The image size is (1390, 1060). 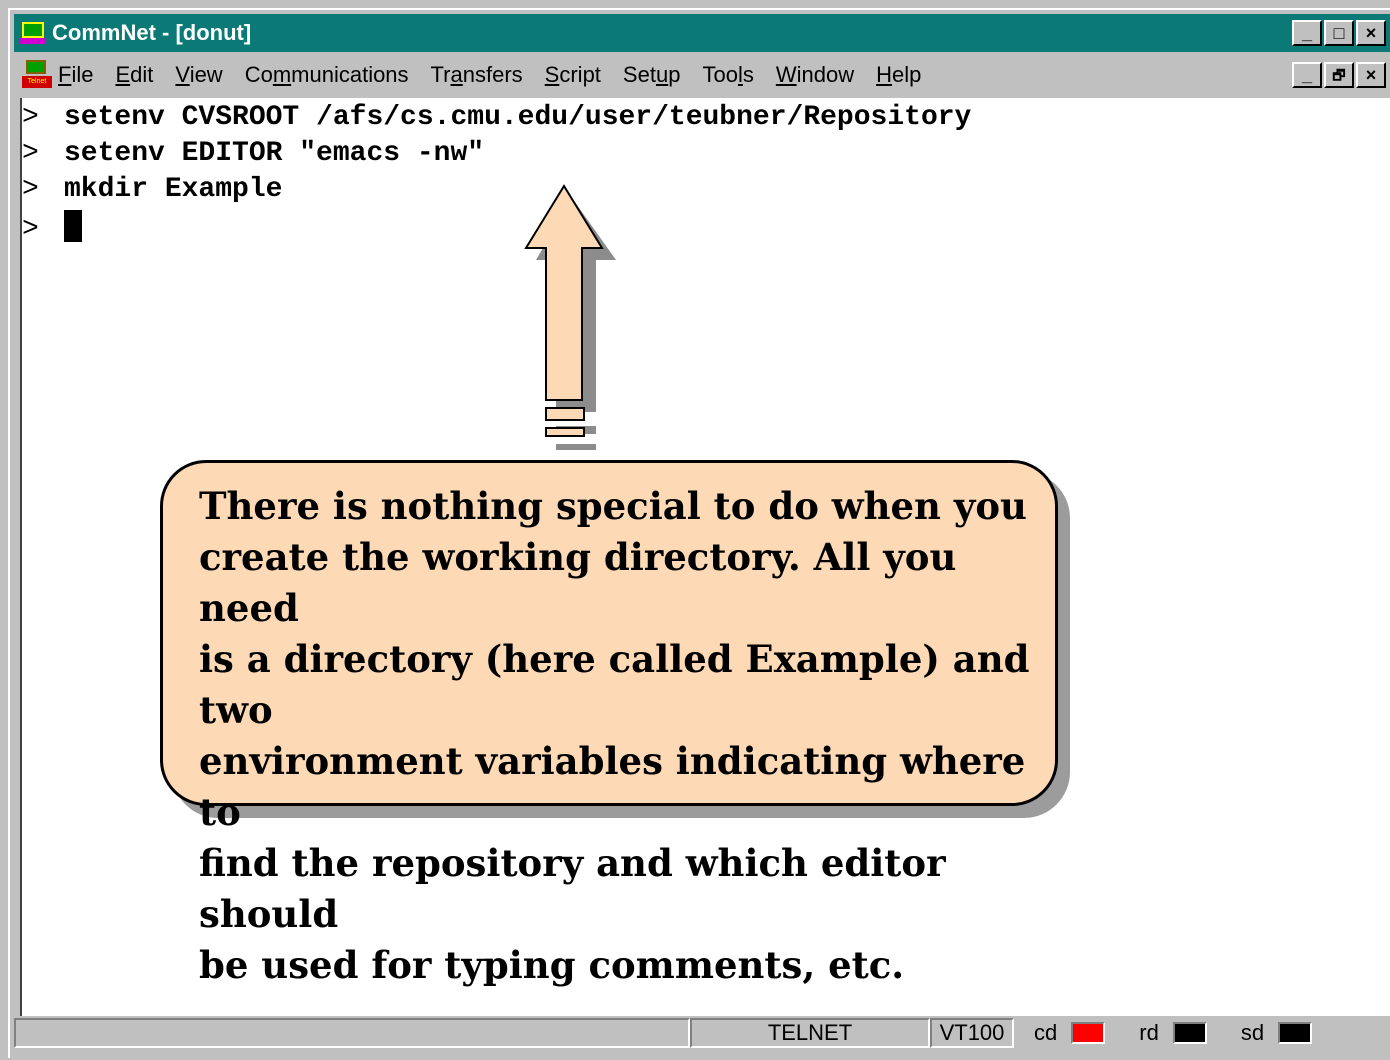 What do you see at coordinates (152, 189) in the screenshot?
I see `terminal-line: > mkdir Example` at bounding box center [152, 189].